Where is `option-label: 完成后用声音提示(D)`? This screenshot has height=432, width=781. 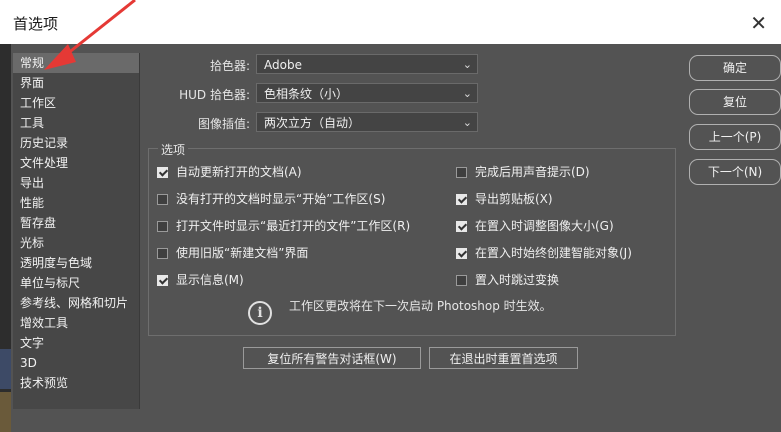
option-label: 完成后用声音提示(D) is located at coordinates (532, 172).